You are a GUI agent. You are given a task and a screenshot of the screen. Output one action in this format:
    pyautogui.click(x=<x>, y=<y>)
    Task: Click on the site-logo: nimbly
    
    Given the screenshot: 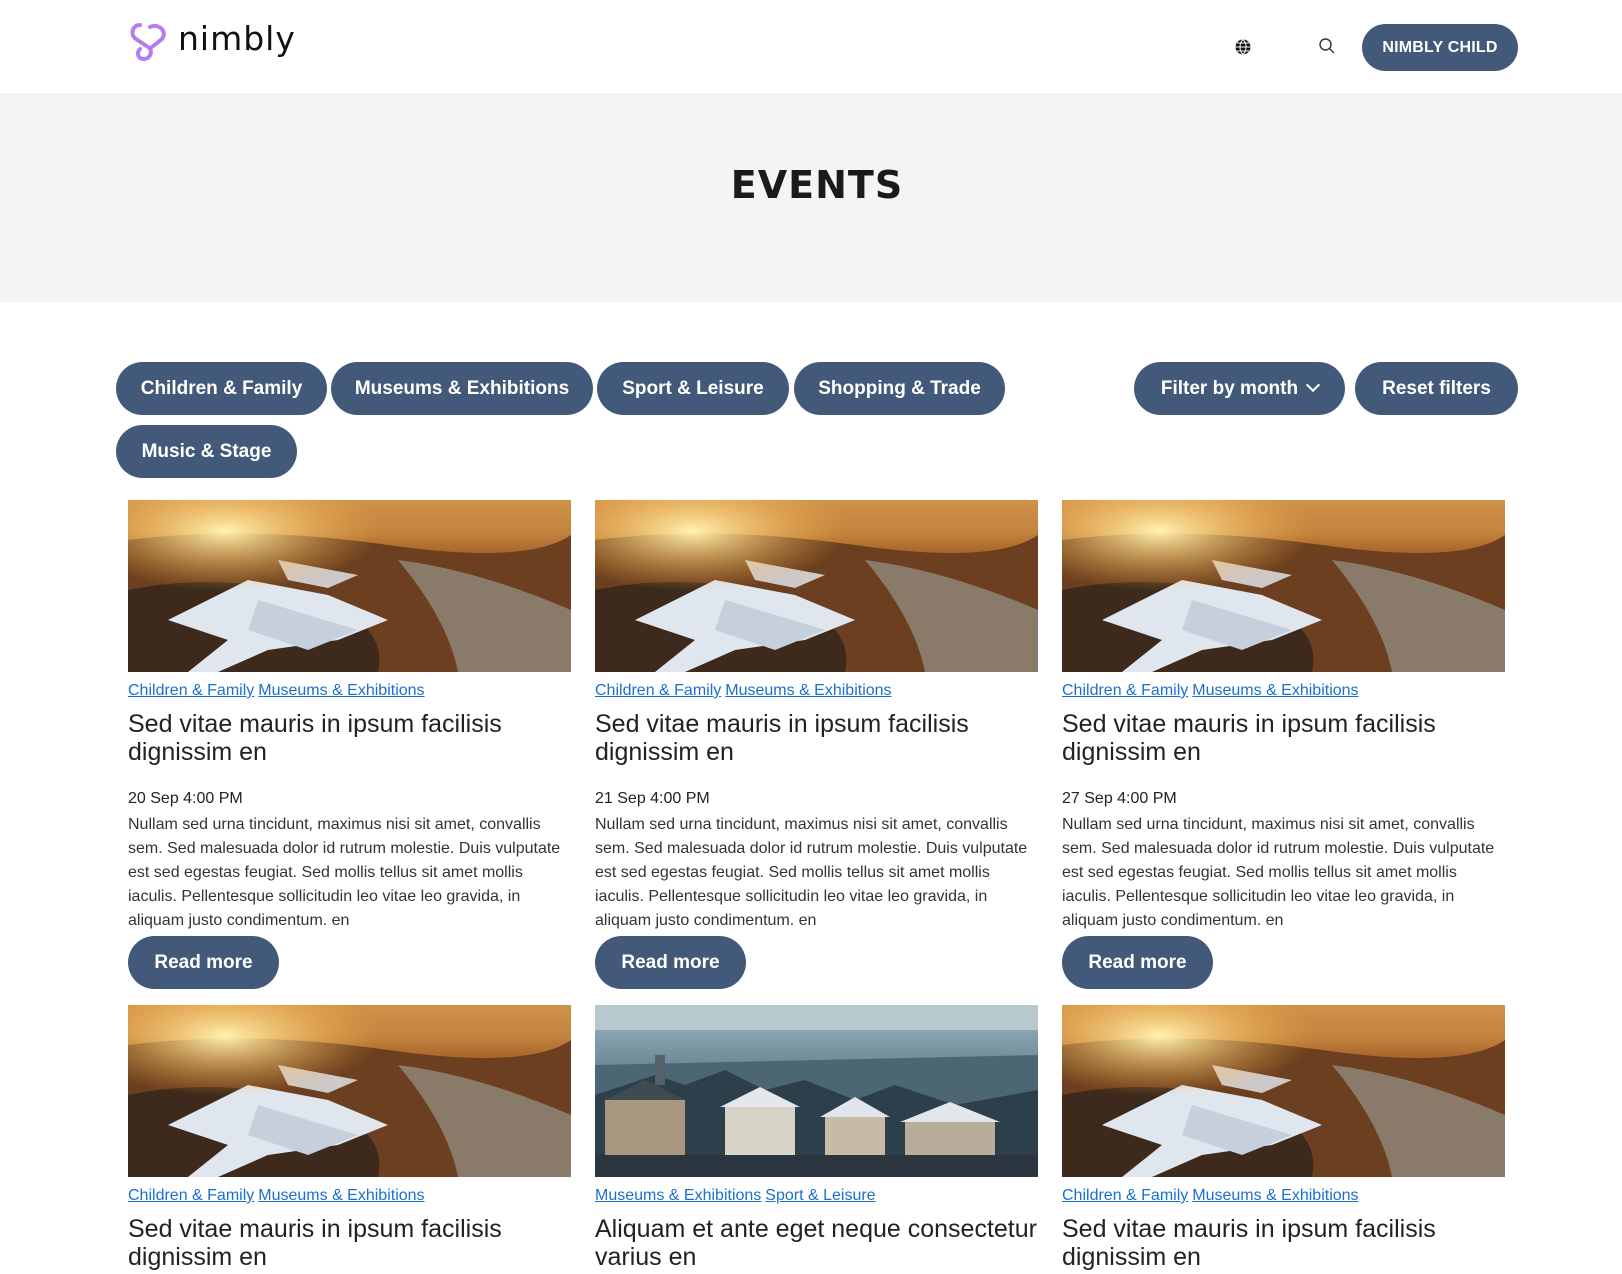 What is the action you would take?
    pyautogui.click(x=212, y=42)
    